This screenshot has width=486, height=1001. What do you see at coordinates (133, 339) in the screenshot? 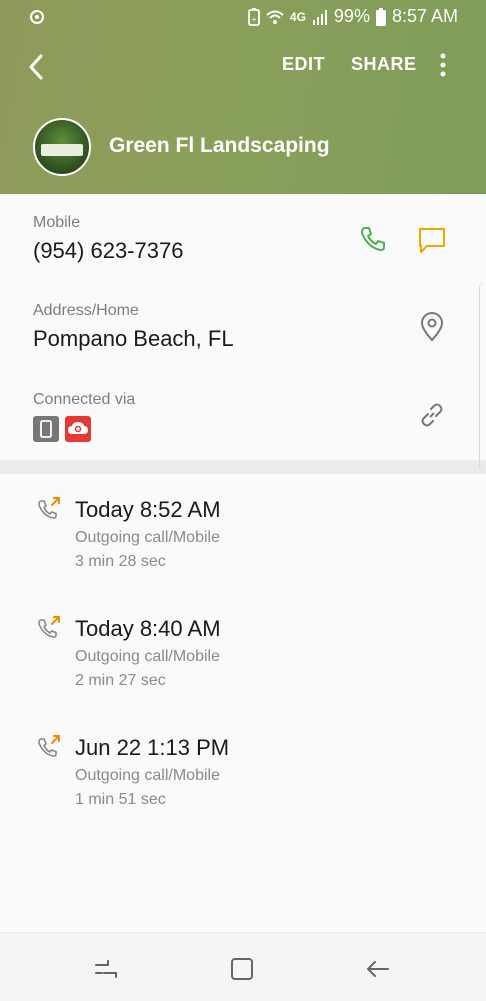
I see `address-value: Pompano Beach, FL` at bounding box center [133, 339].